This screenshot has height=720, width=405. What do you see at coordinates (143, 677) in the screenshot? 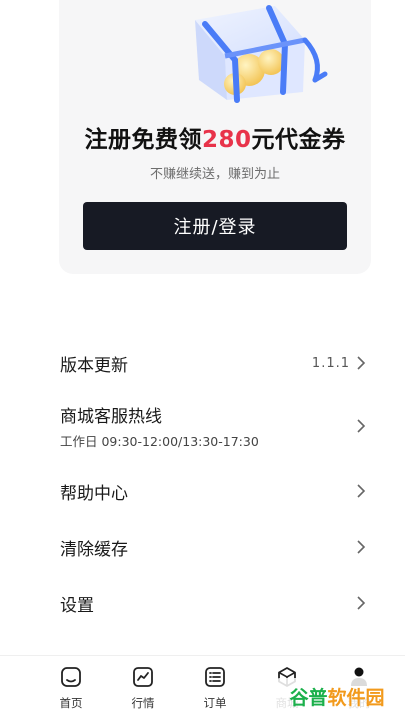
I see `chart-icon` at bounding box center [143, 677].